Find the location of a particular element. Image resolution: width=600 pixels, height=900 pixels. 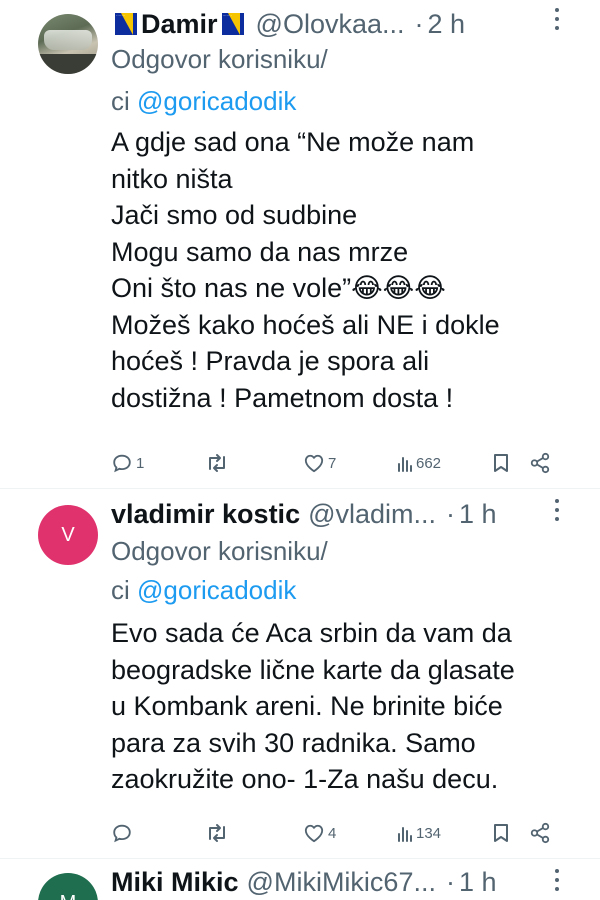

tweet-actions: 4 134 is located at coordinates (336, 833).